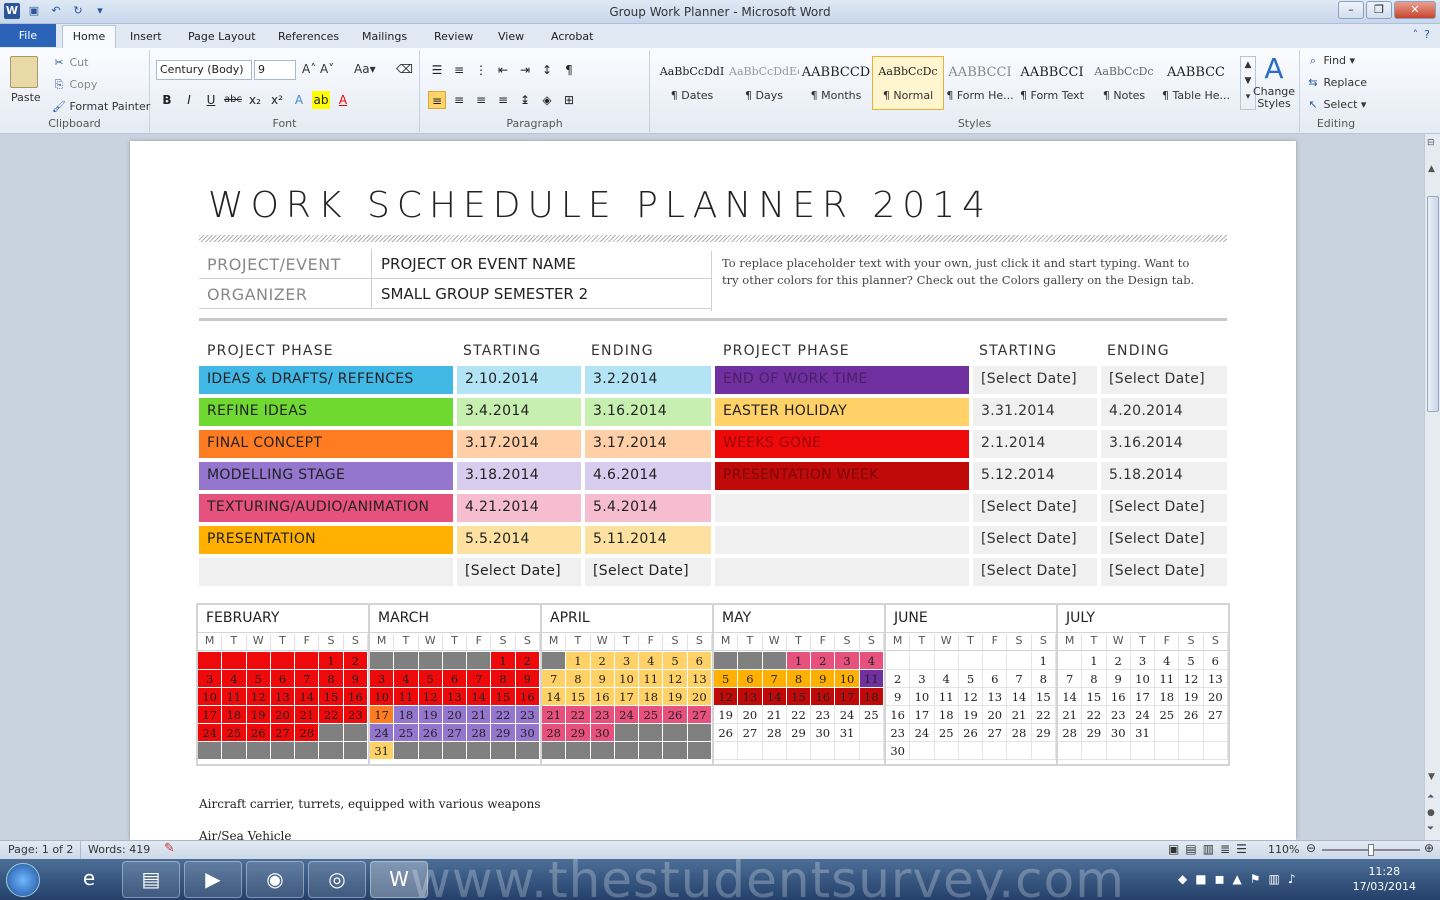  I want to click on zoom-slider-thumb, so click(1371, 850).